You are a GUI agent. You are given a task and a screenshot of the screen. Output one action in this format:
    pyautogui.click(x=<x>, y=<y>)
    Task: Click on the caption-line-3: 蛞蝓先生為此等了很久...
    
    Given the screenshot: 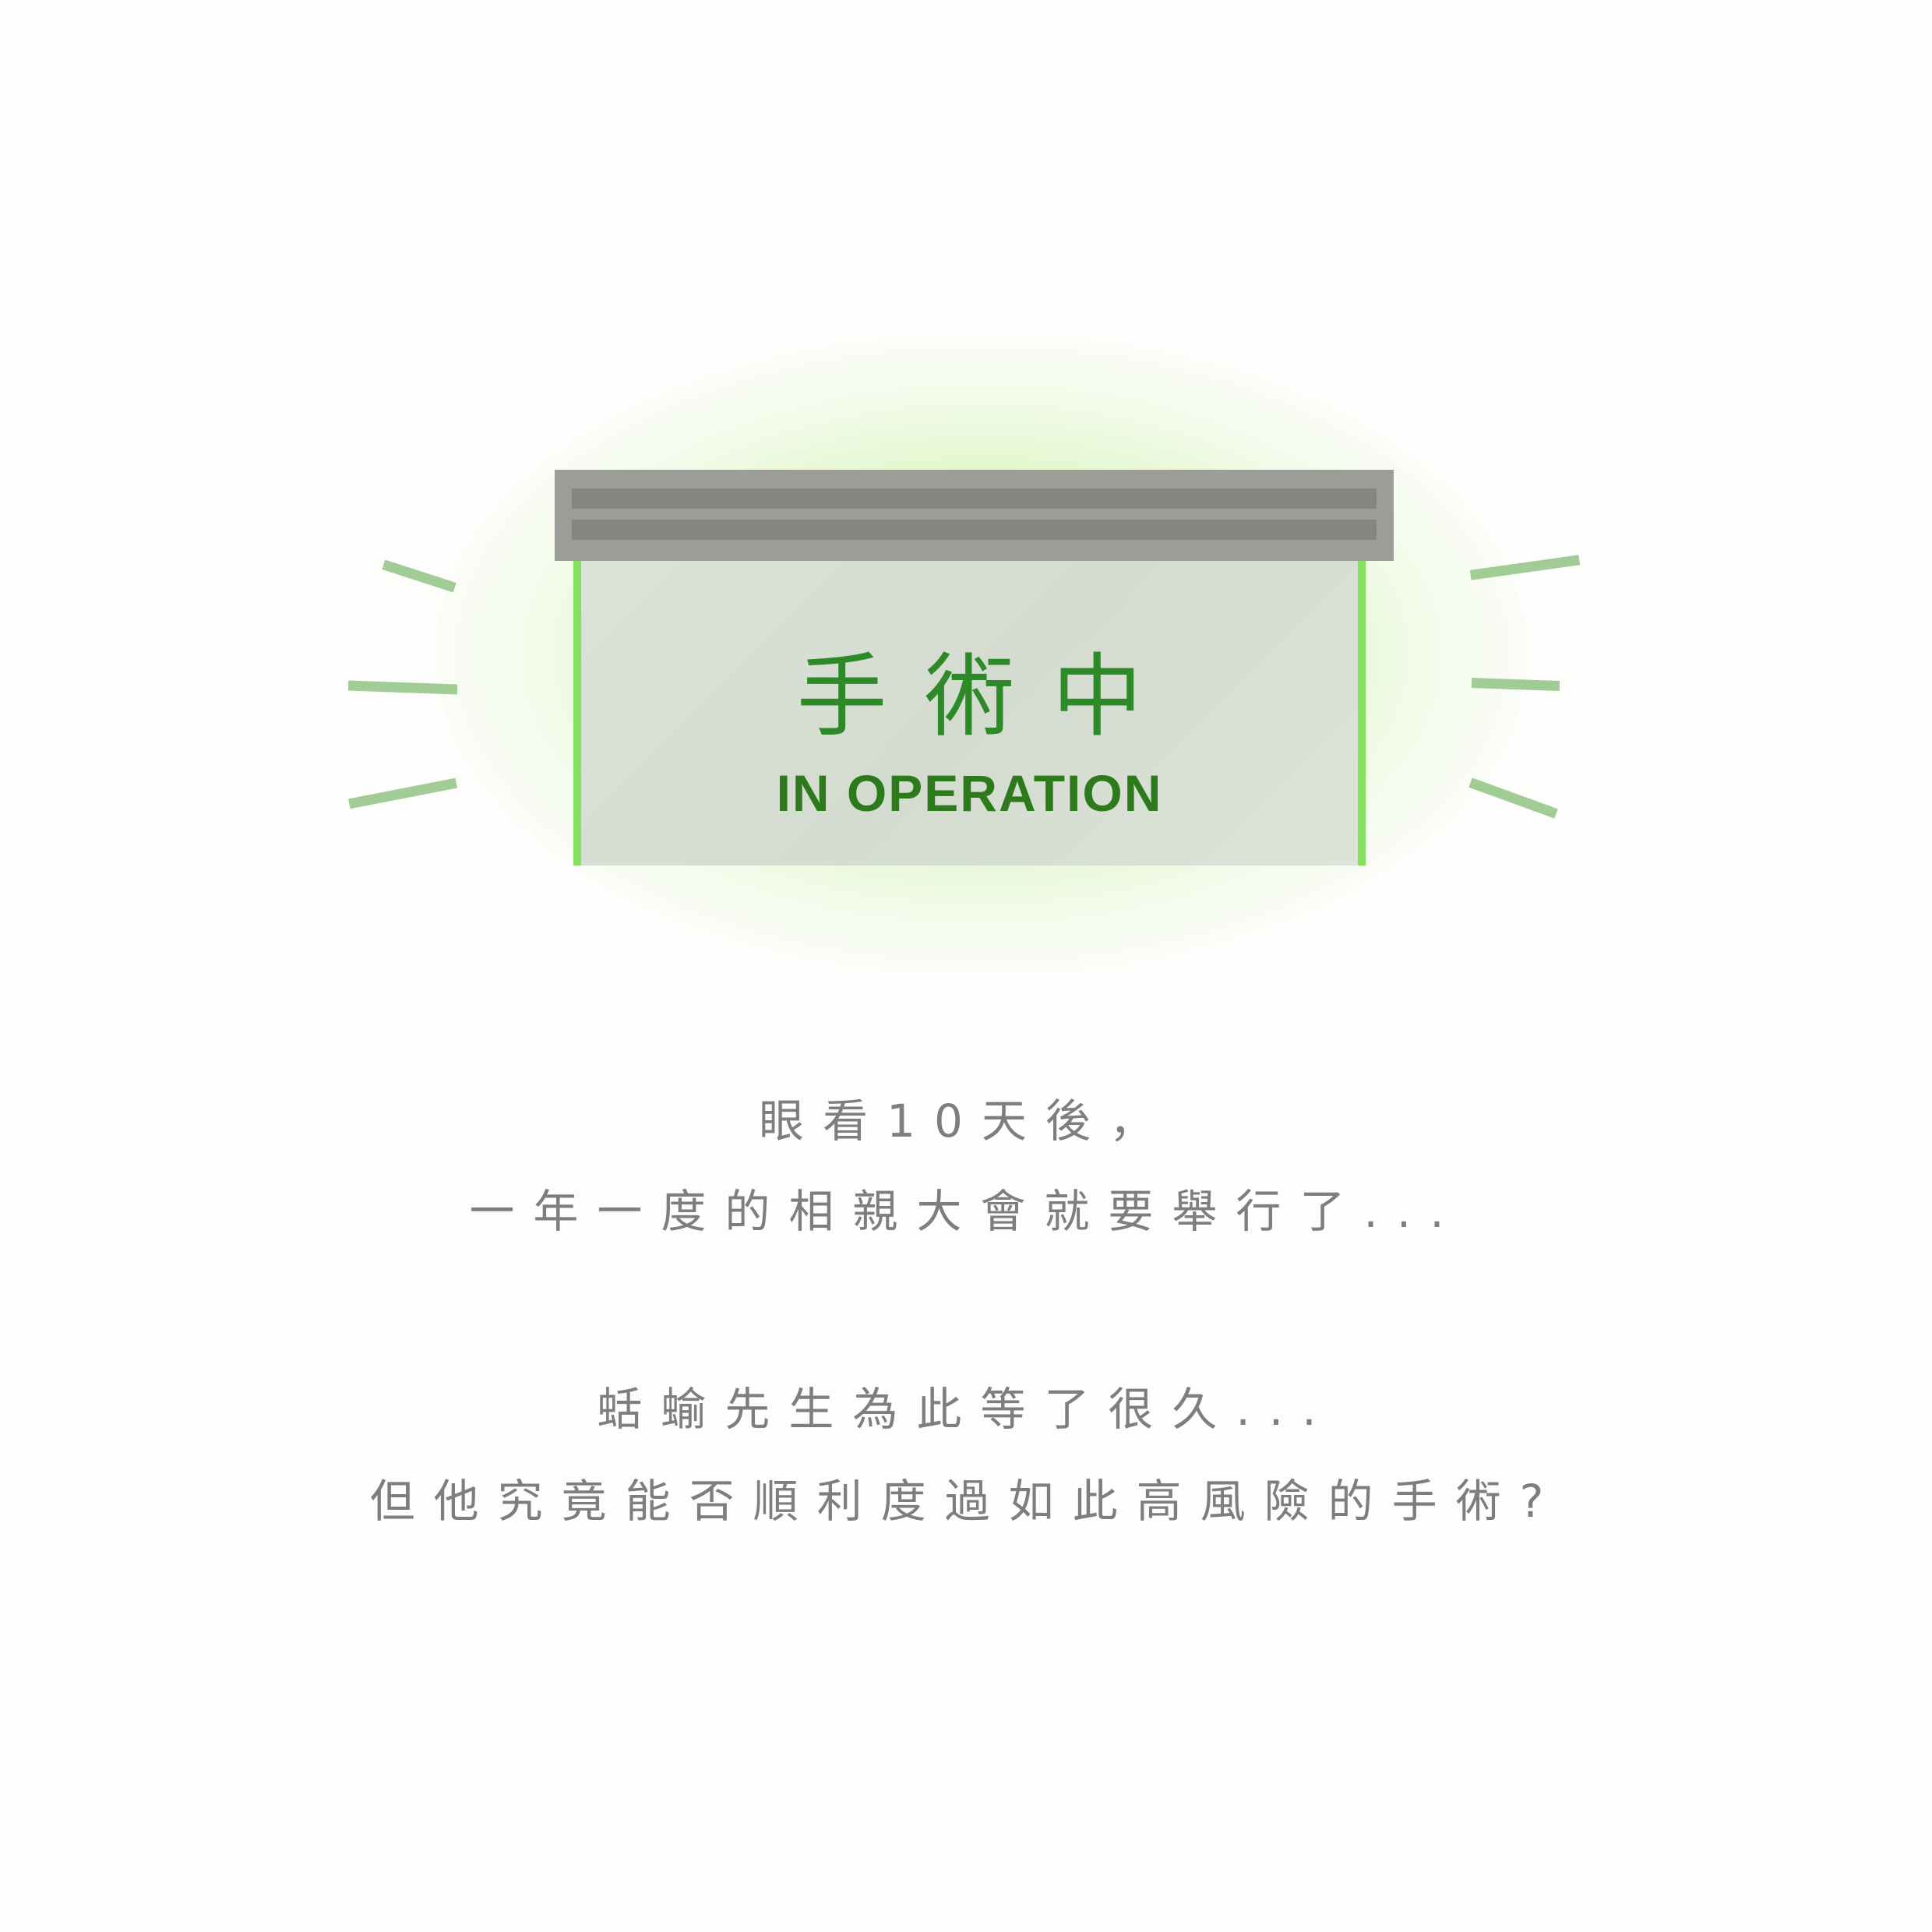 What is the action you would take?
    pyautogui.click(x=966, y=1410)
    